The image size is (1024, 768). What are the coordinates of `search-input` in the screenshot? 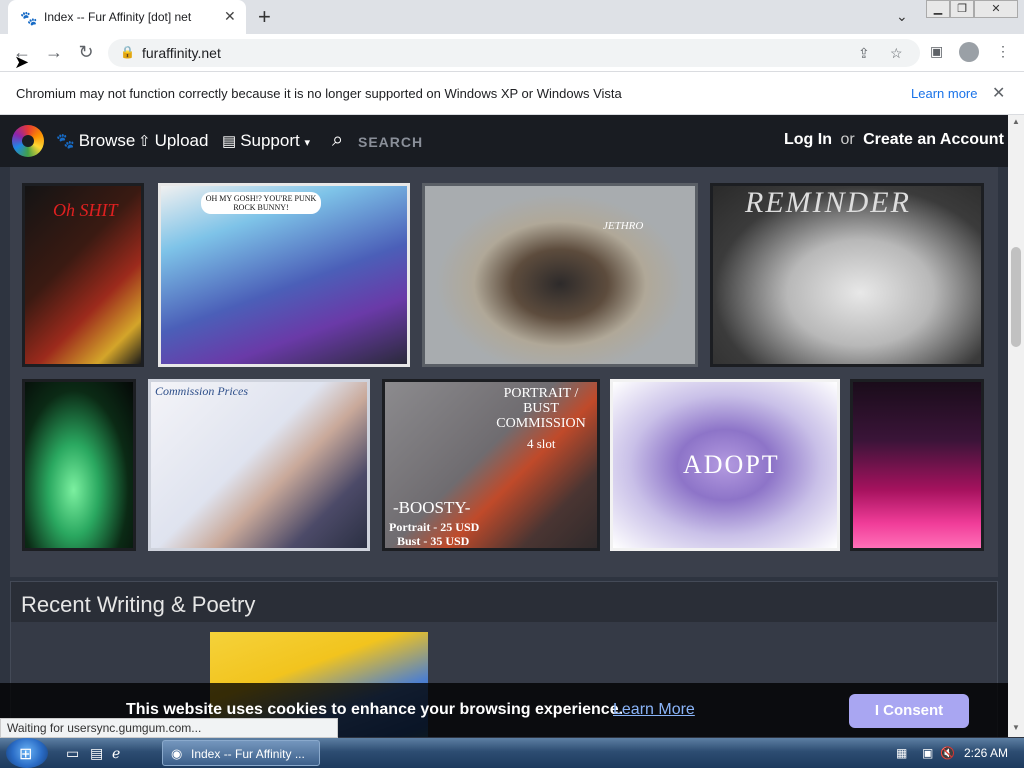 It's located at (418, 142).